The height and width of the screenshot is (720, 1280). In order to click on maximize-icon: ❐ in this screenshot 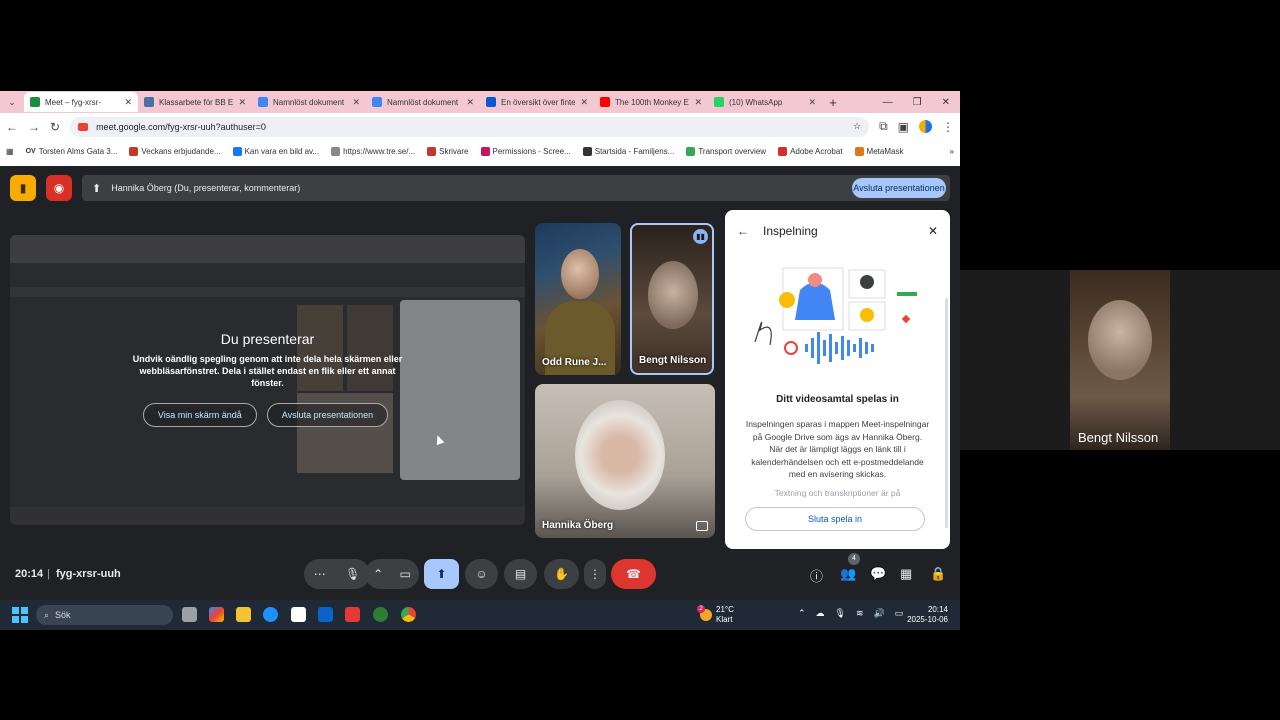, I will do `click(917, 102)`.